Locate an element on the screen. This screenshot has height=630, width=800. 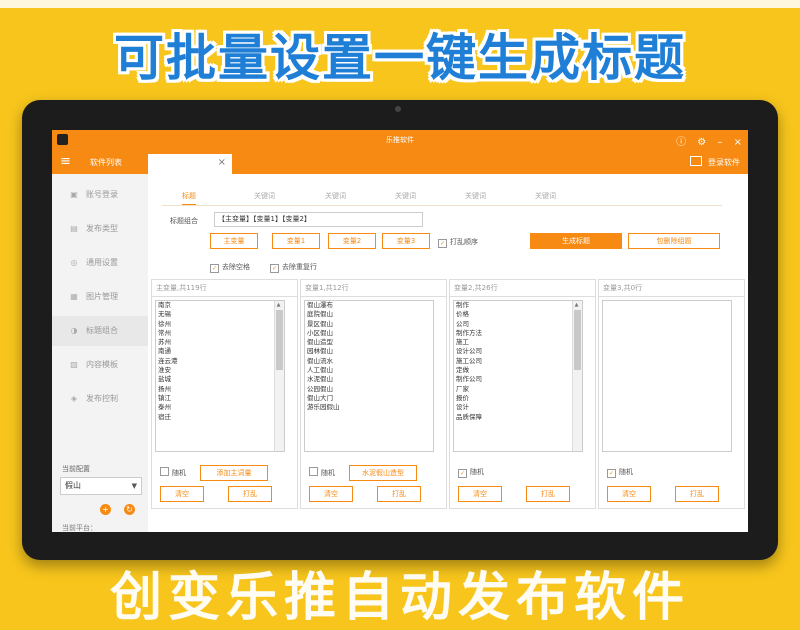
list-item: 假山大门 is located at coordinates (369, 398).